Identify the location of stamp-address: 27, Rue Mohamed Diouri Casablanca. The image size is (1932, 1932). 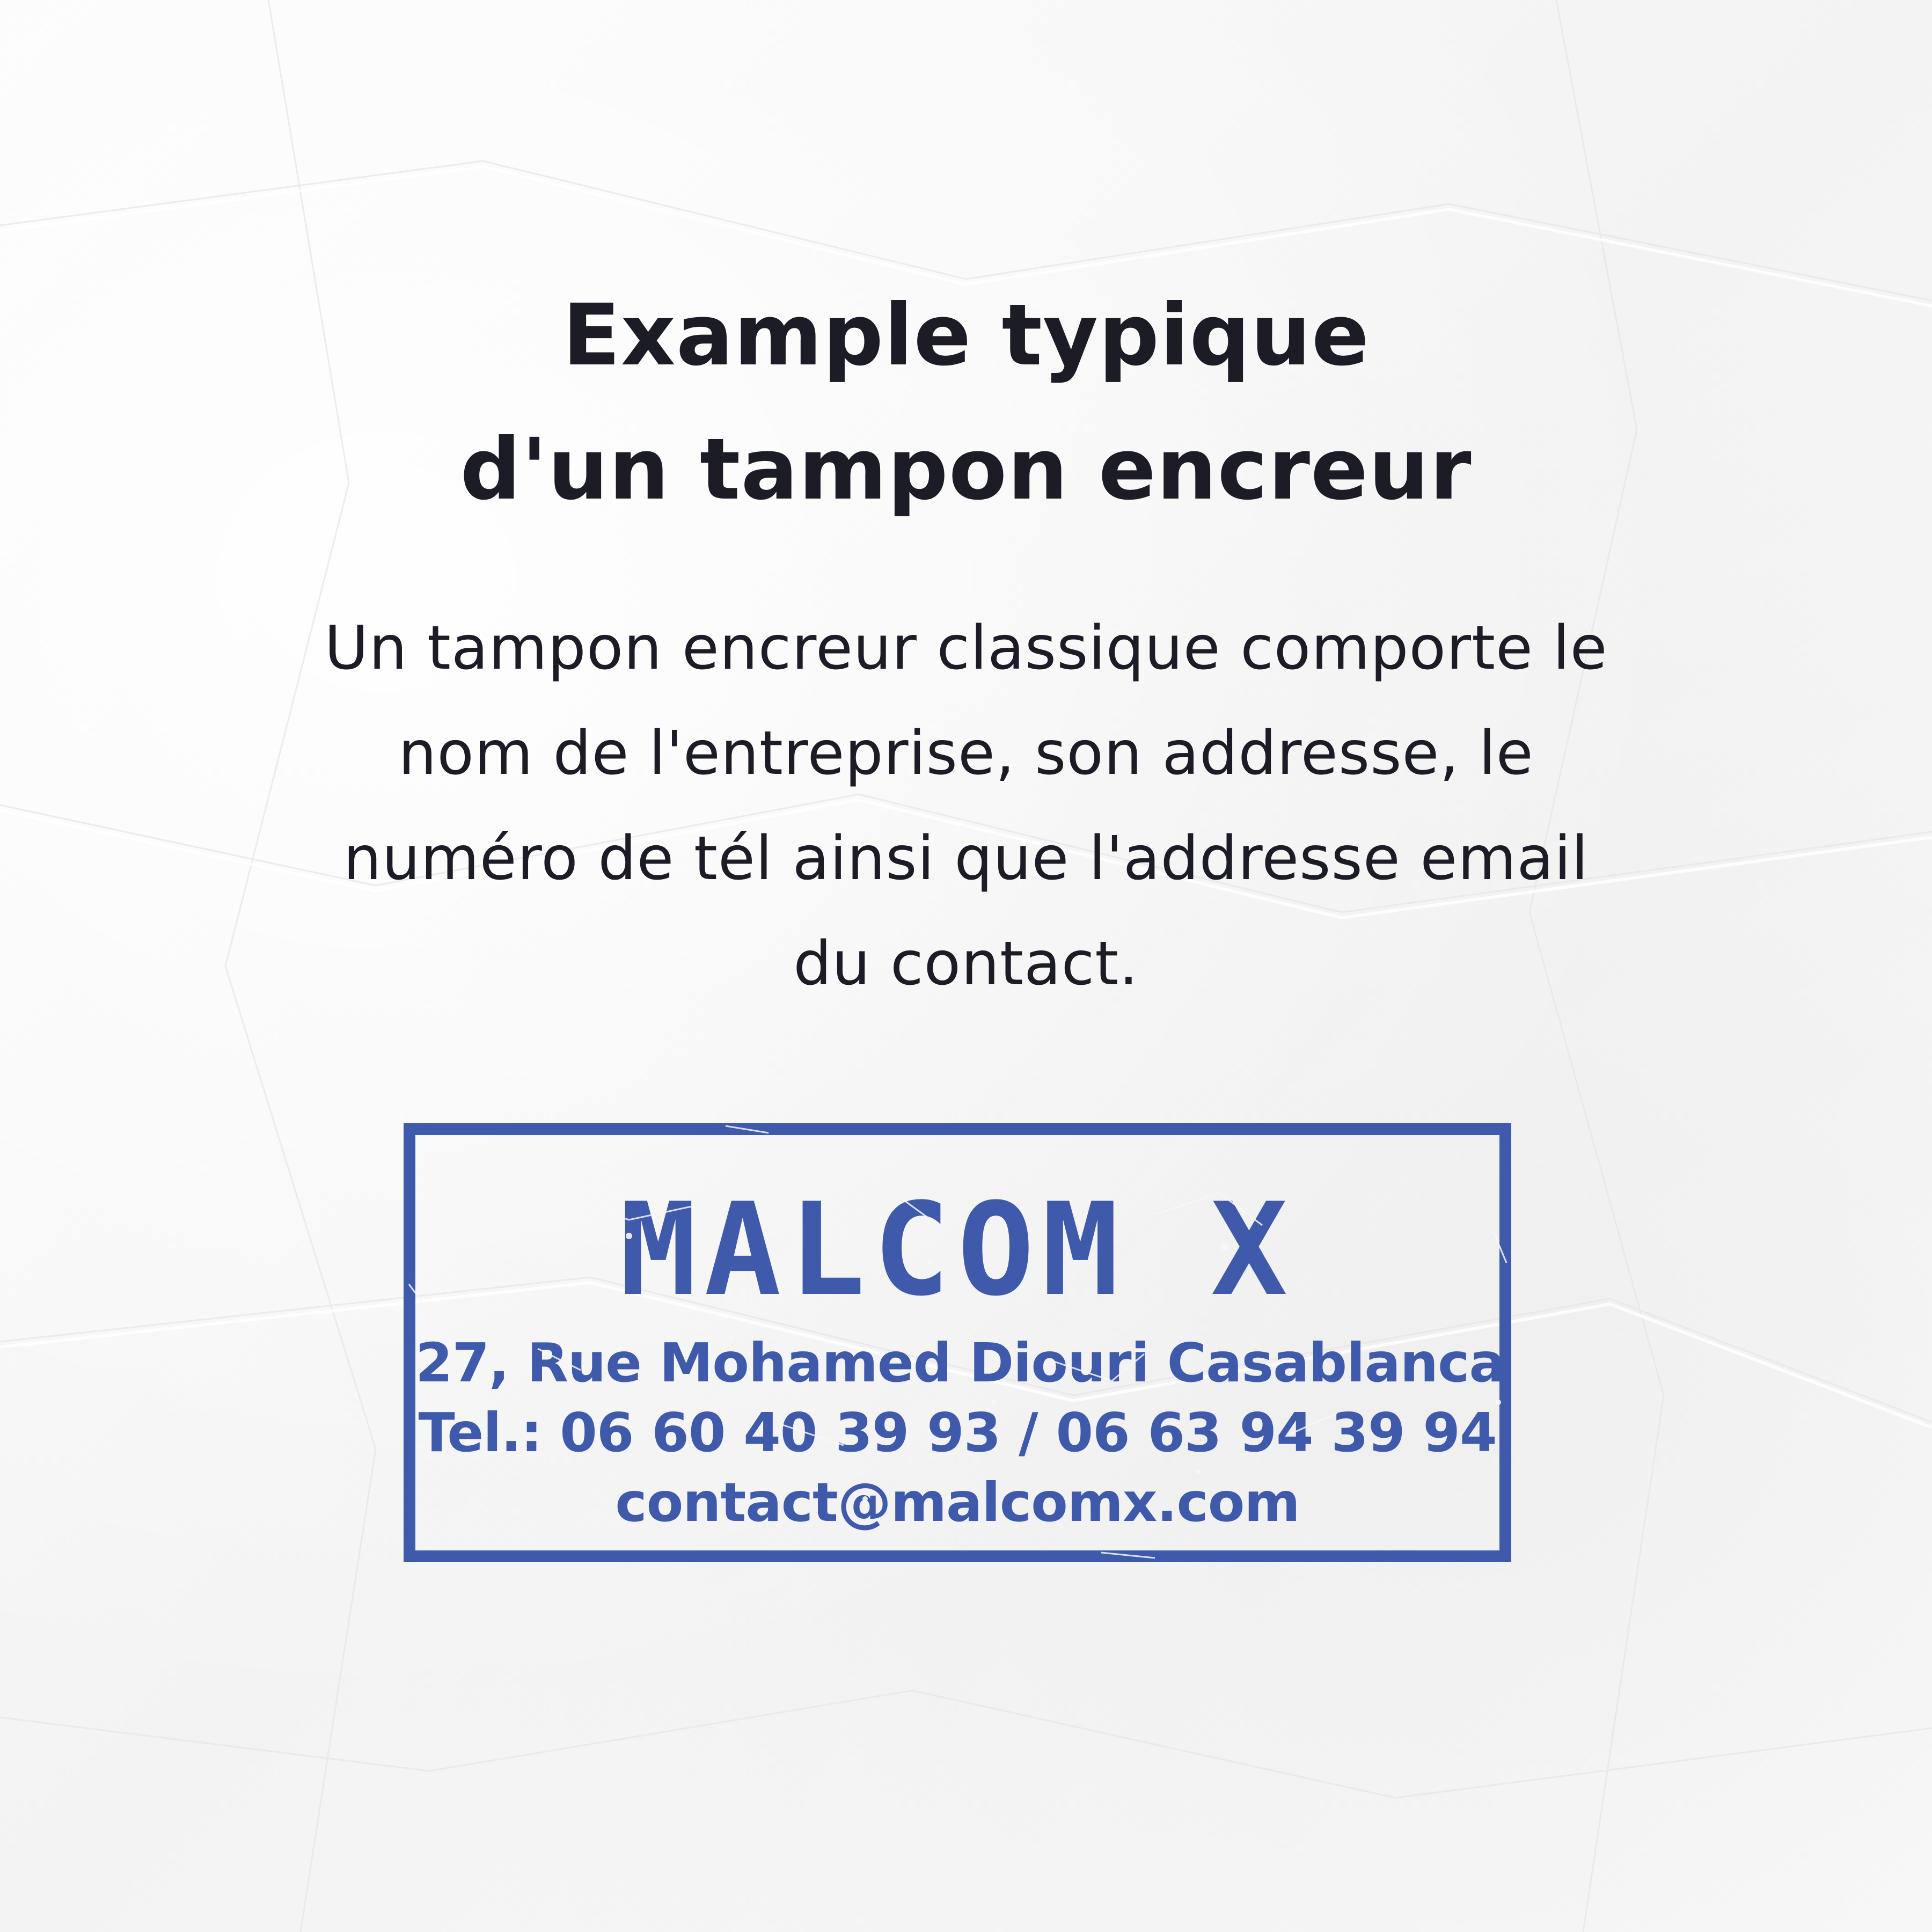
(960, 1362).